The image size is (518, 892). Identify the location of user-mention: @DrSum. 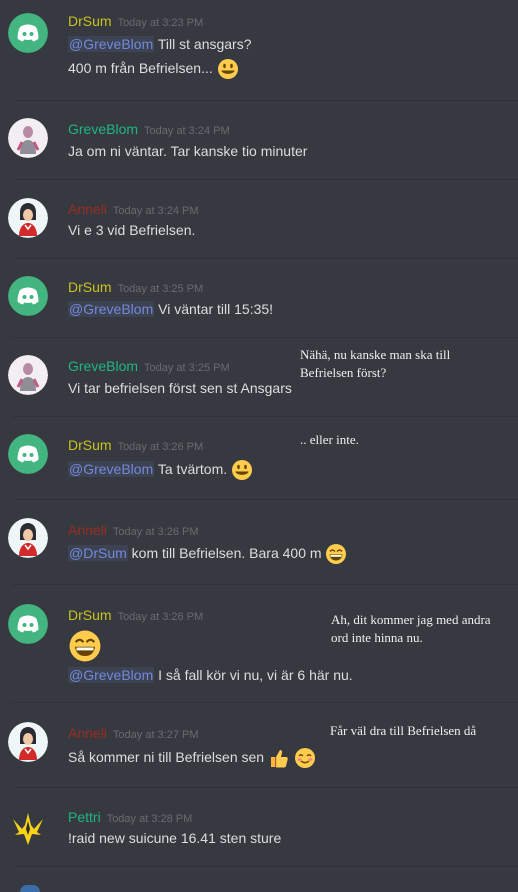
(98, 553).